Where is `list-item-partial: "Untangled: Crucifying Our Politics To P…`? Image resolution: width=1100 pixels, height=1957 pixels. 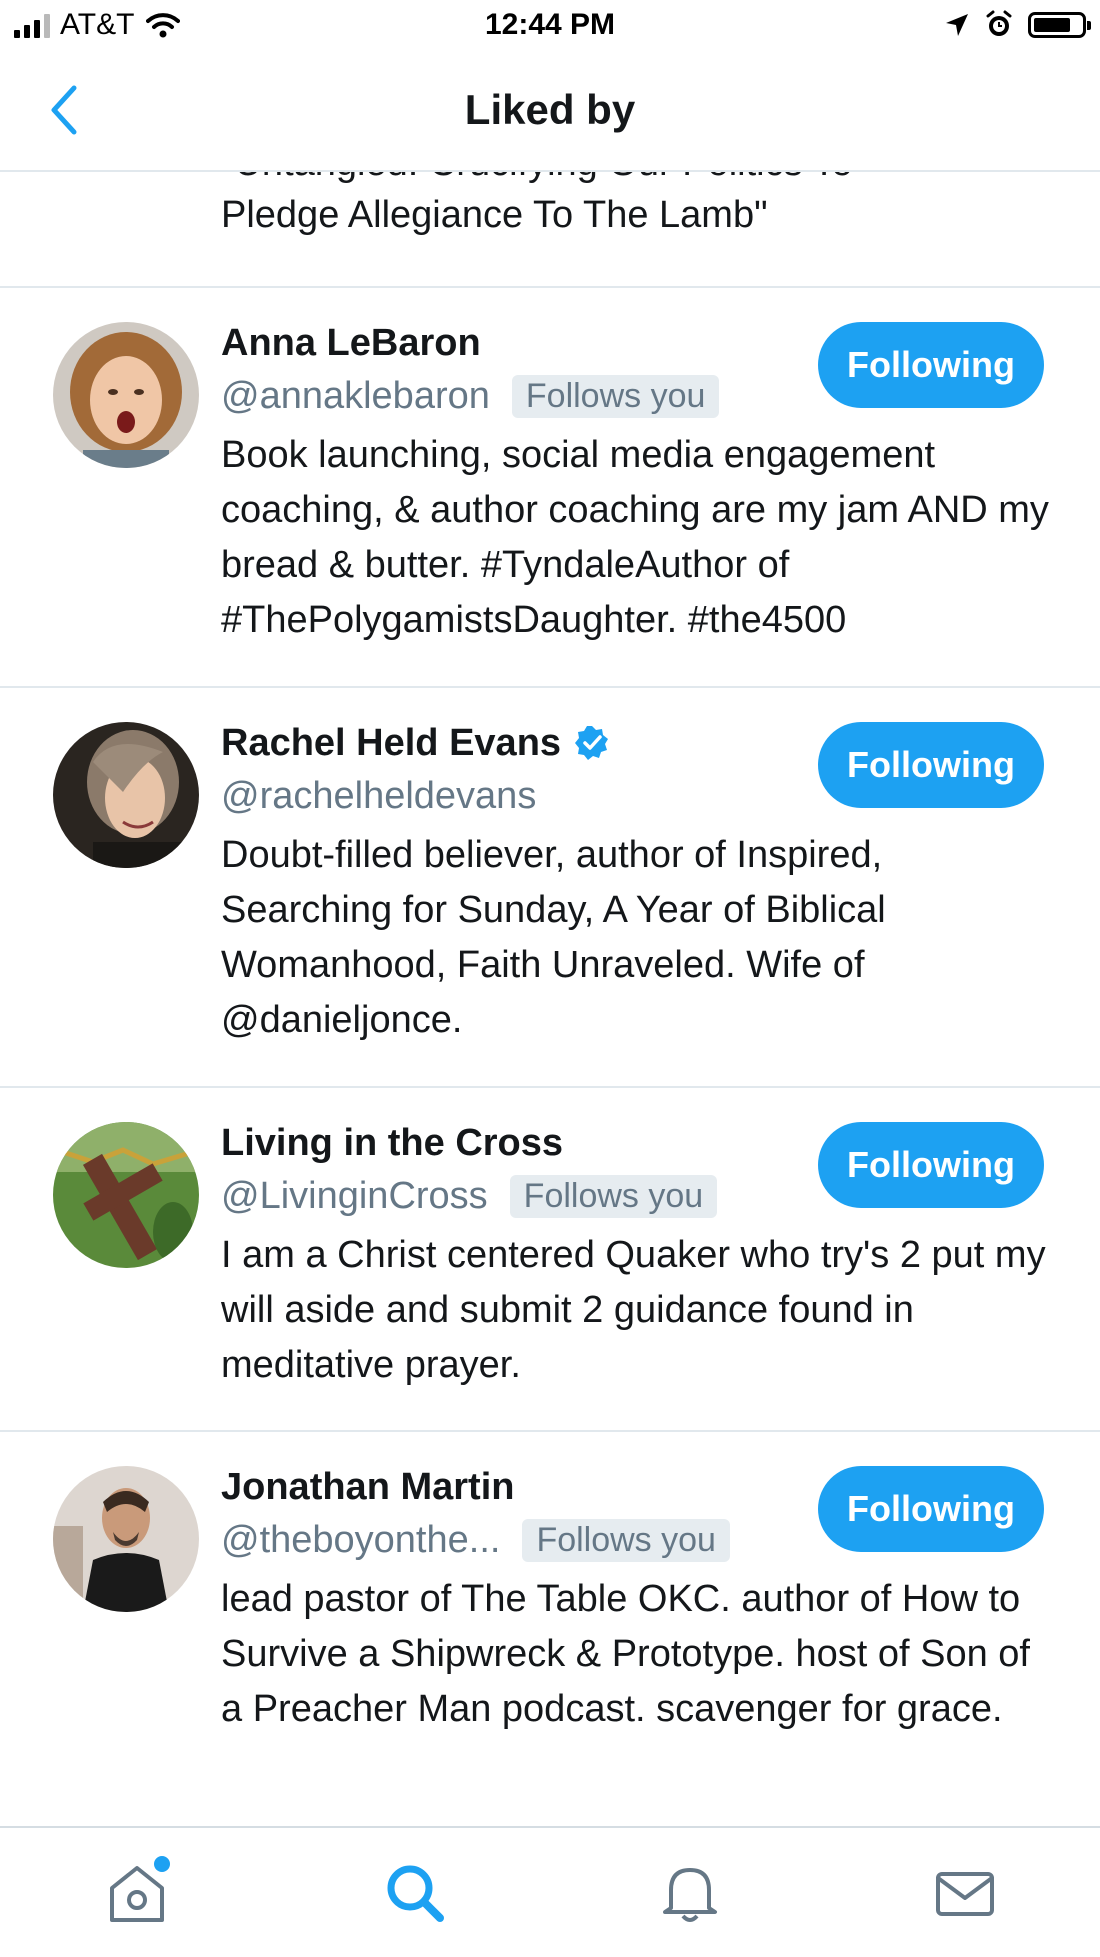
list-item-partial: "Untangled: Crucifying Our Politics To P… is located at coordinates (550, 230).